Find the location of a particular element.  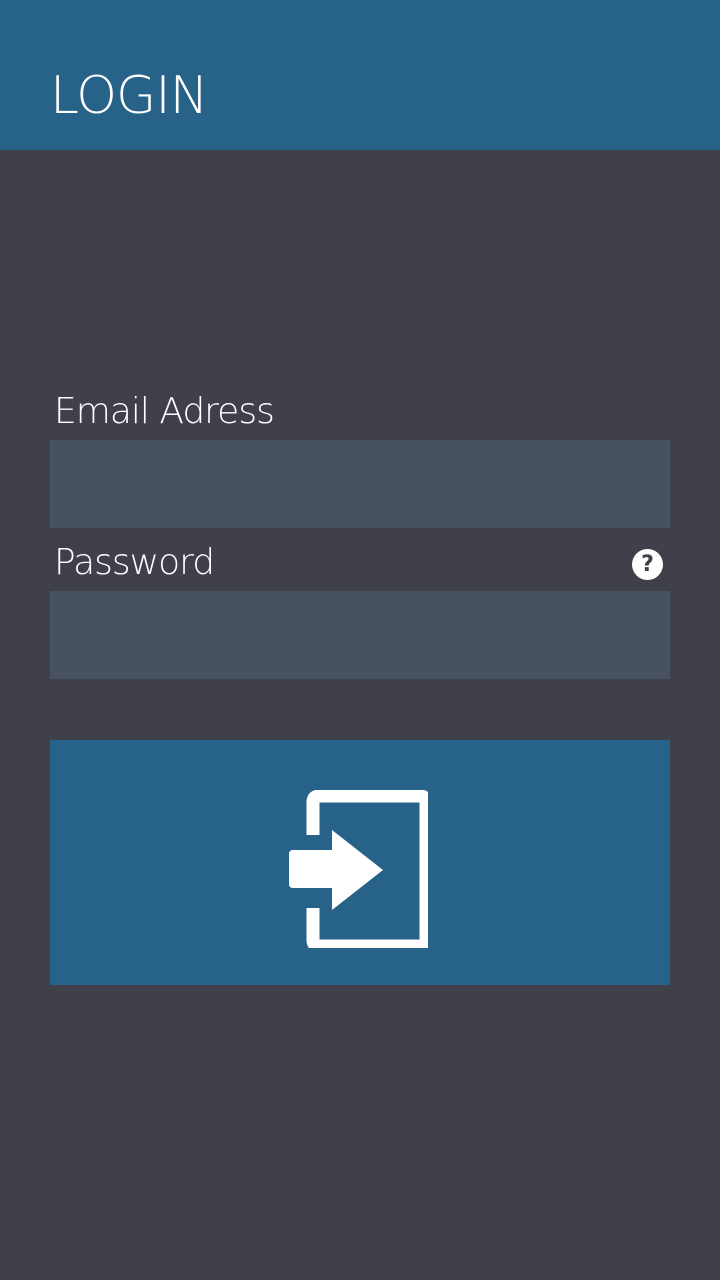

password-row: Password ? is located at coordinates (360, 609).